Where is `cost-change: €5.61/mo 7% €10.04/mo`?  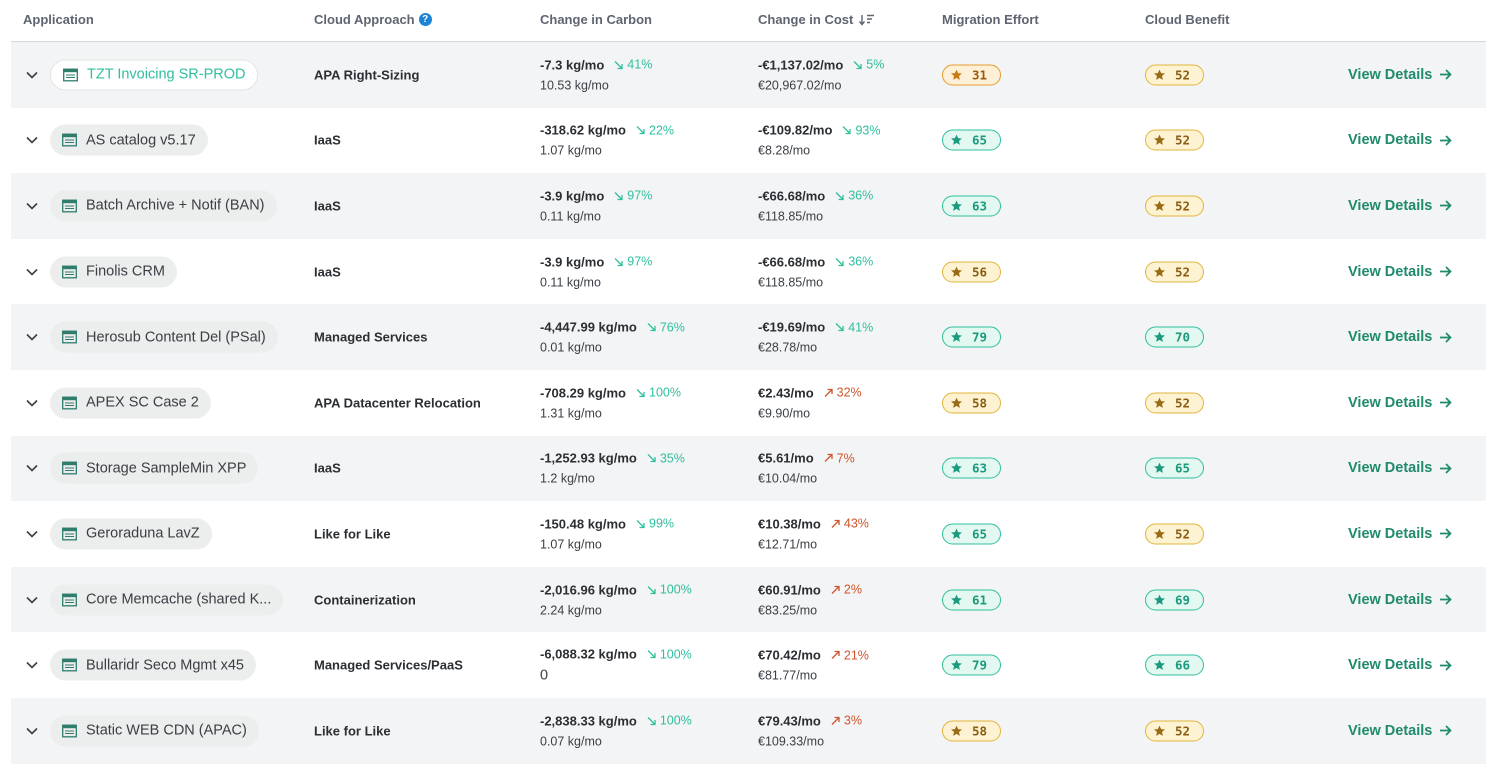
cost-change: €5.61/mo 7% €10.04/mo is located at coordinates (806, 468).